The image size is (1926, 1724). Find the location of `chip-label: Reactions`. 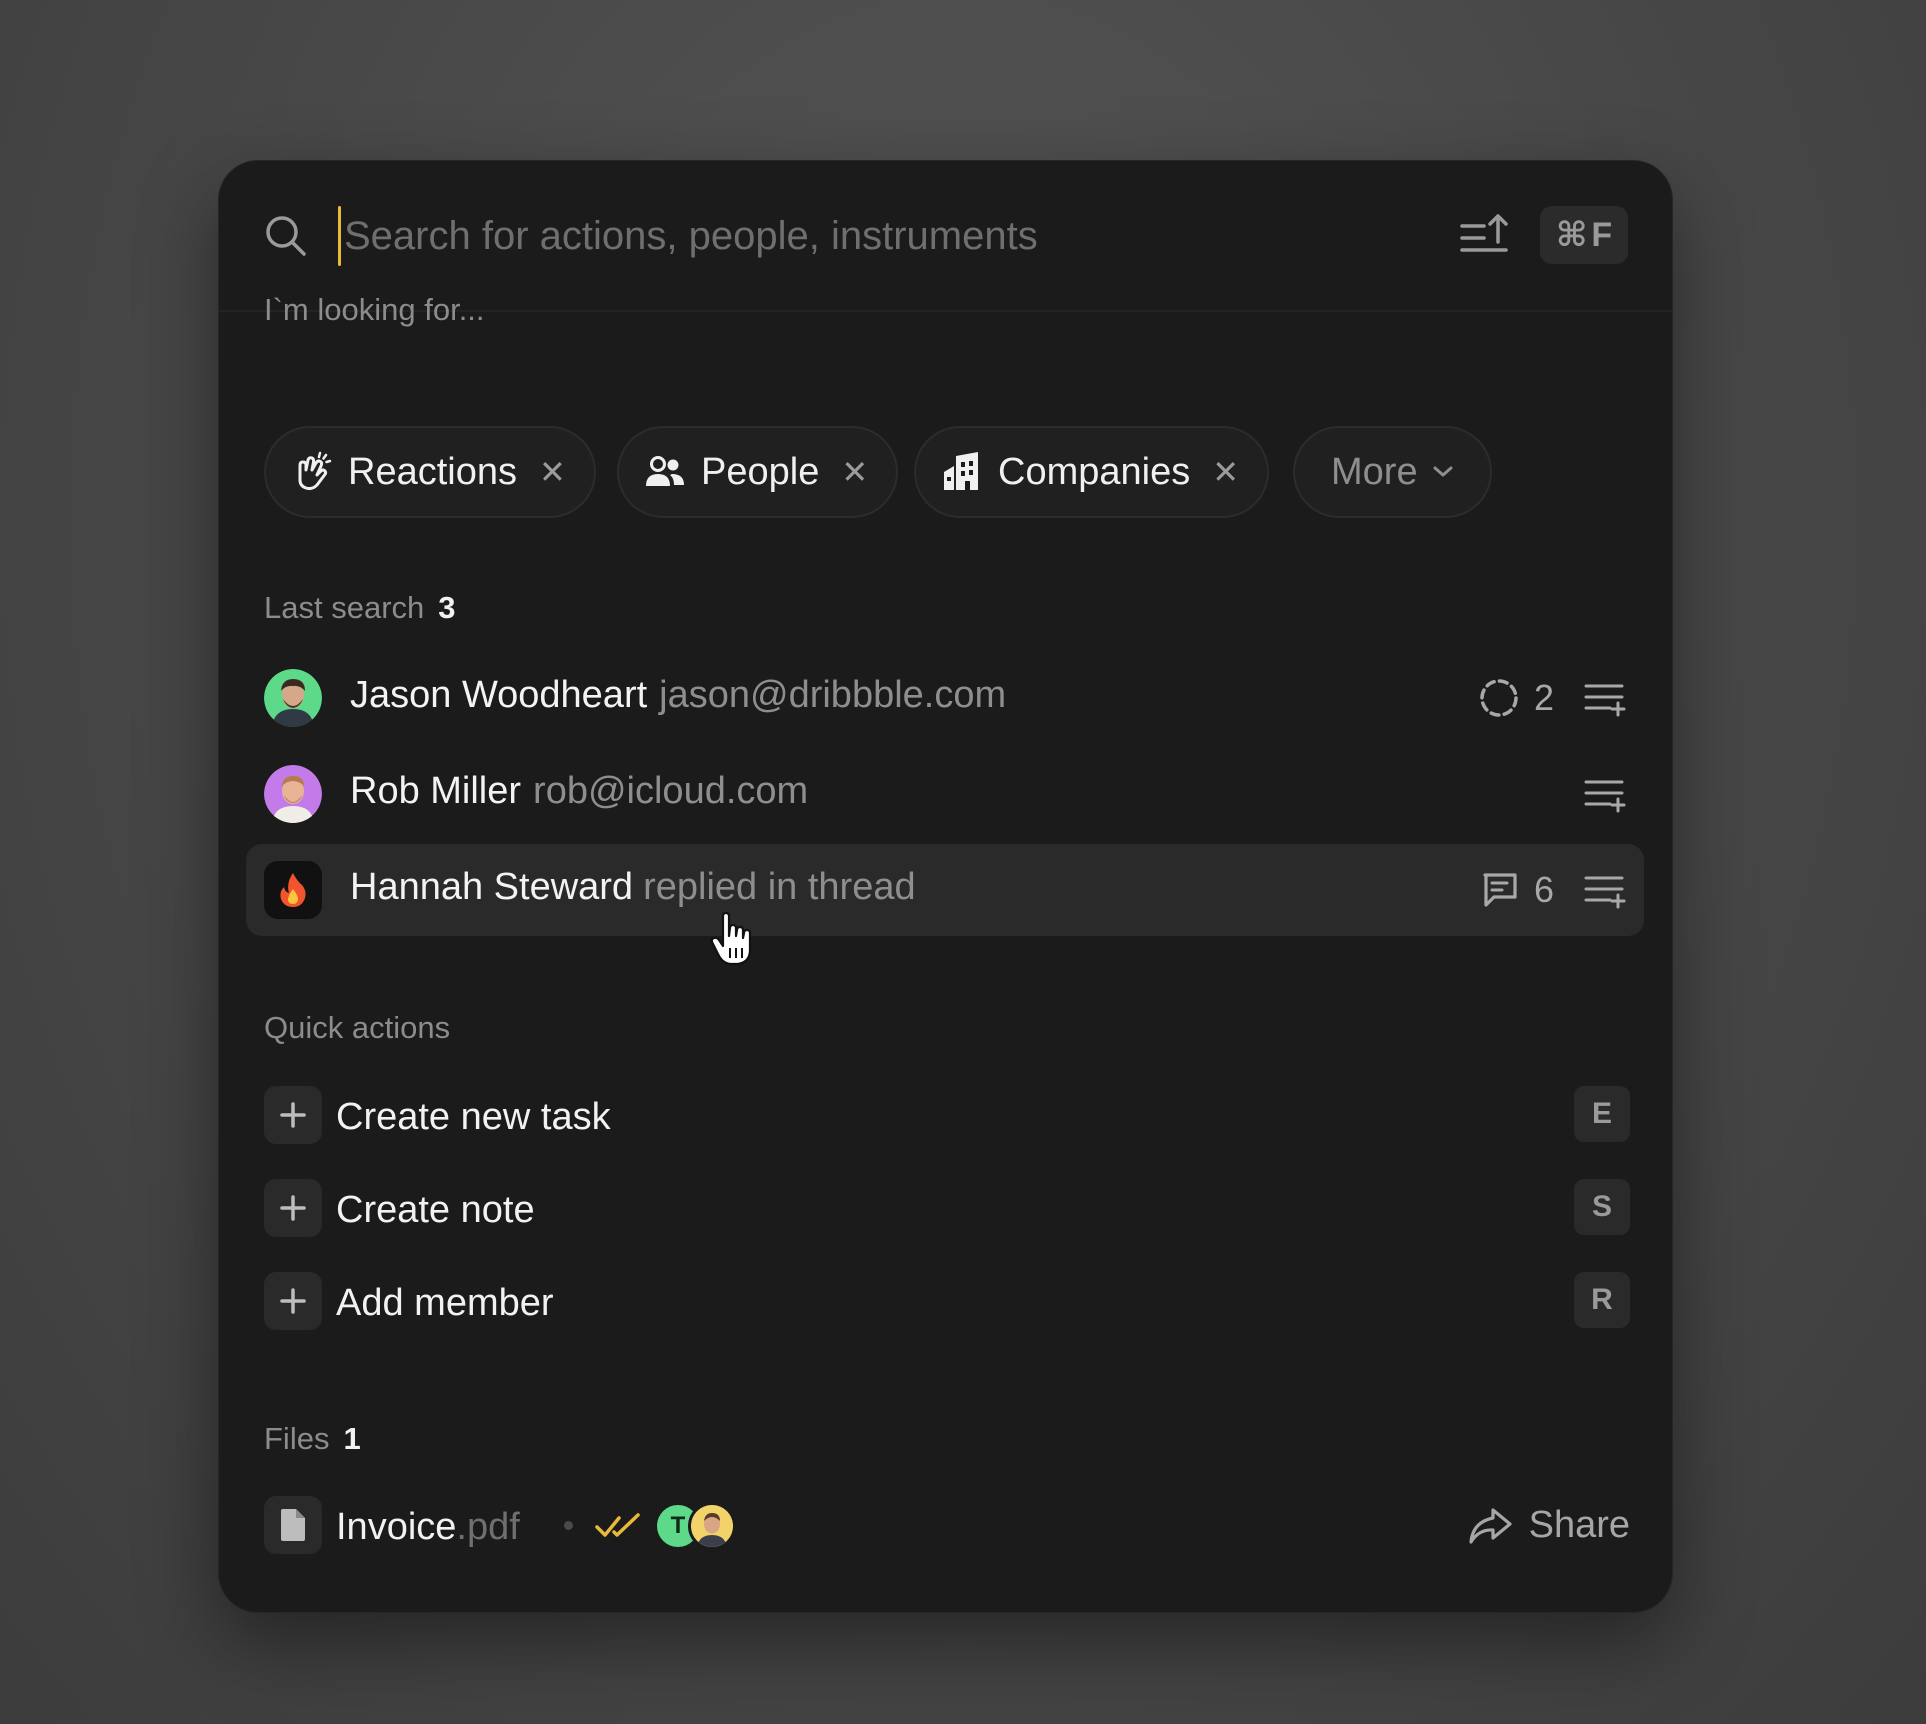

chip-label: Reactions is located at coordinates (432, 471).